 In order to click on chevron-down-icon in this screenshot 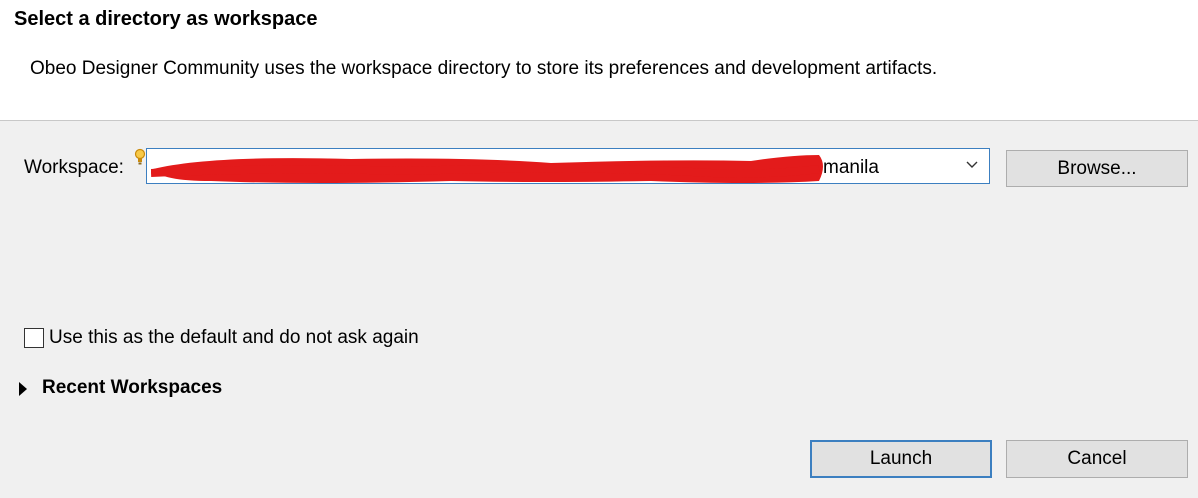, I will do `click(972, 165)`.